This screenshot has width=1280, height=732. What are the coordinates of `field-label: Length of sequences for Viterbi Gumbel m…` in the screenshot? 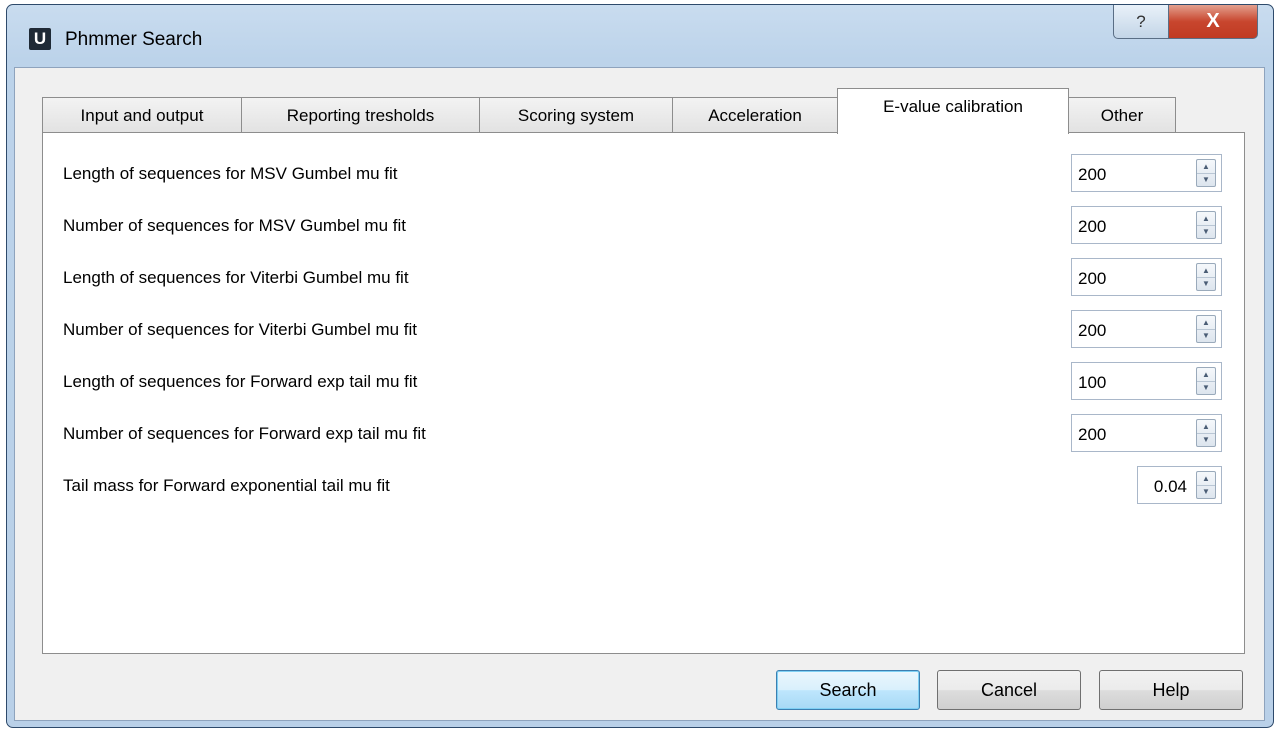 It's located at (236, 277).